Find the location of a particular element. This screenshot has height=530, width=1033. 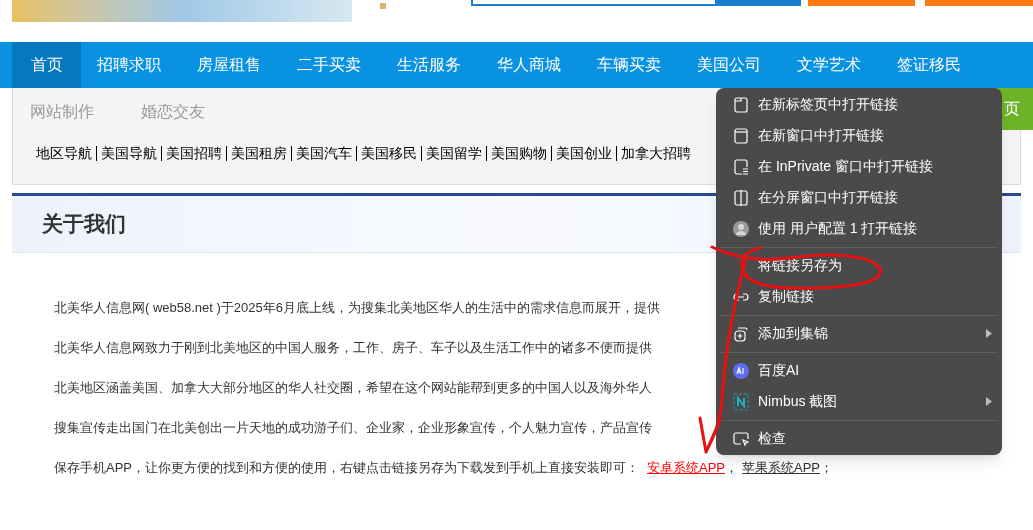

quick-link: 美国导航 is located at coordinates (129, 153).